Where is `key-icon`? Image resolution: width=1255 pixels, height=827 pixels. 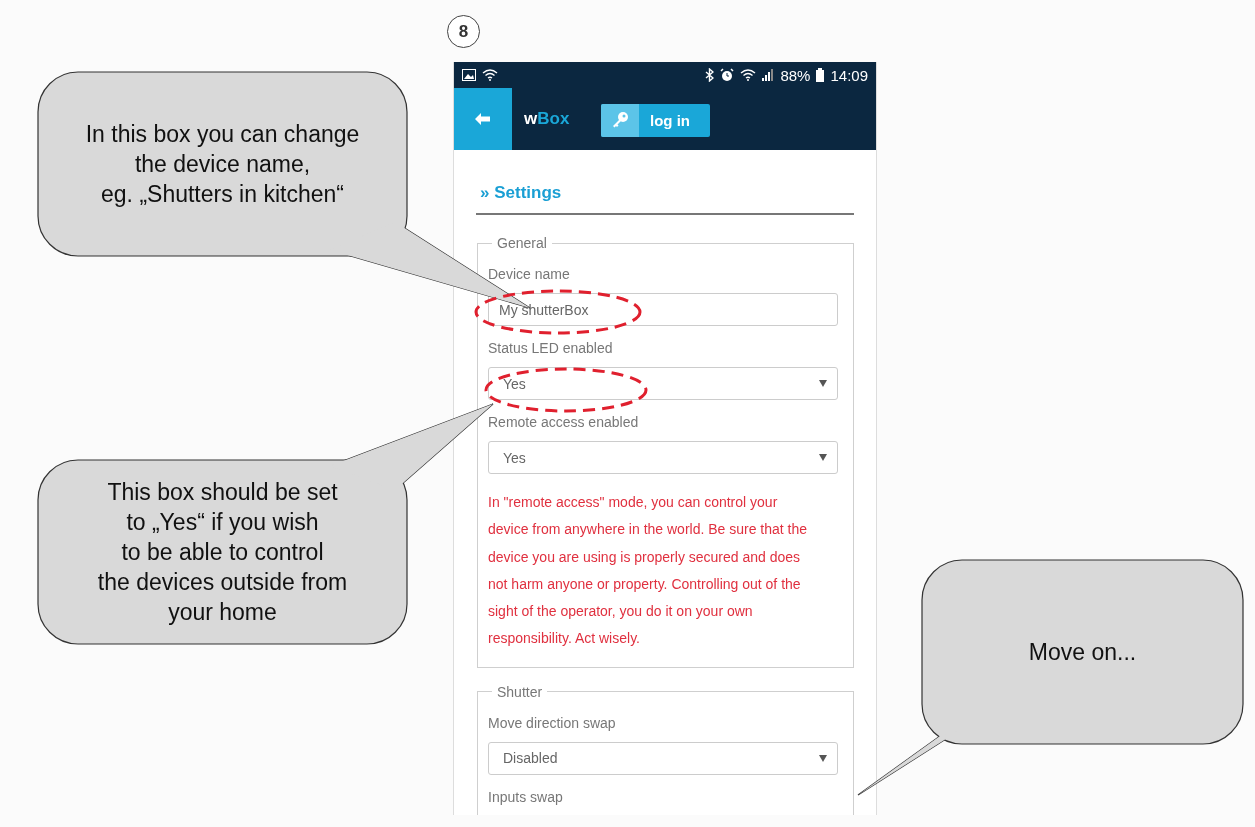 key-icon is located at coordinates (620, 120).